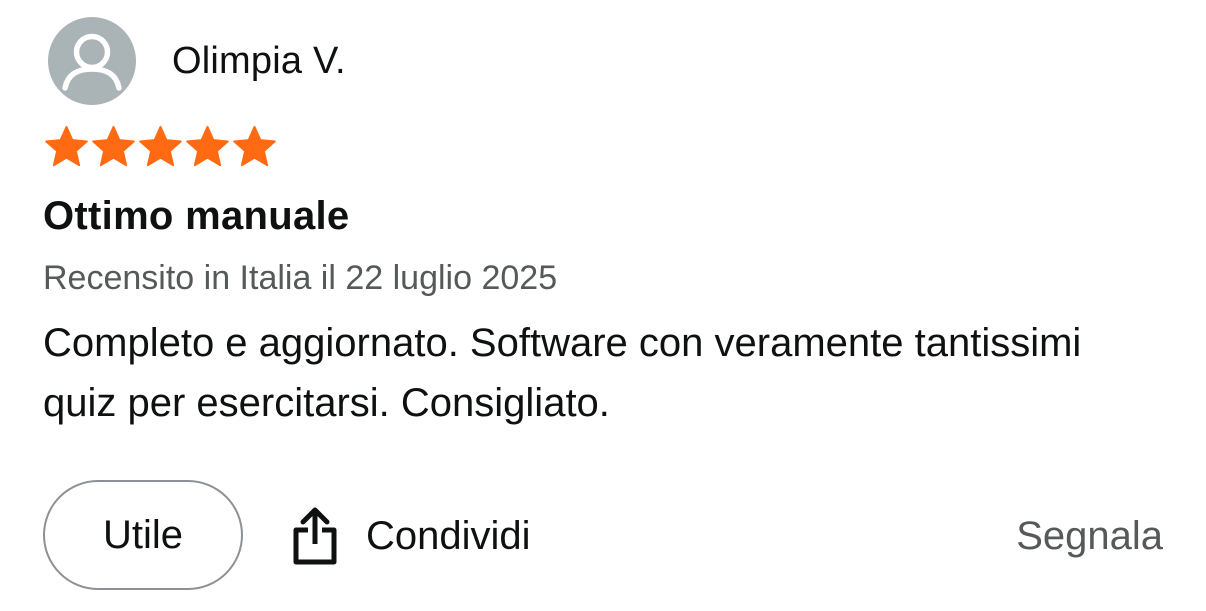  Describe the element at coordinates (1089, 536) in the screenshot. I see `report-link: Segnala` at that location.